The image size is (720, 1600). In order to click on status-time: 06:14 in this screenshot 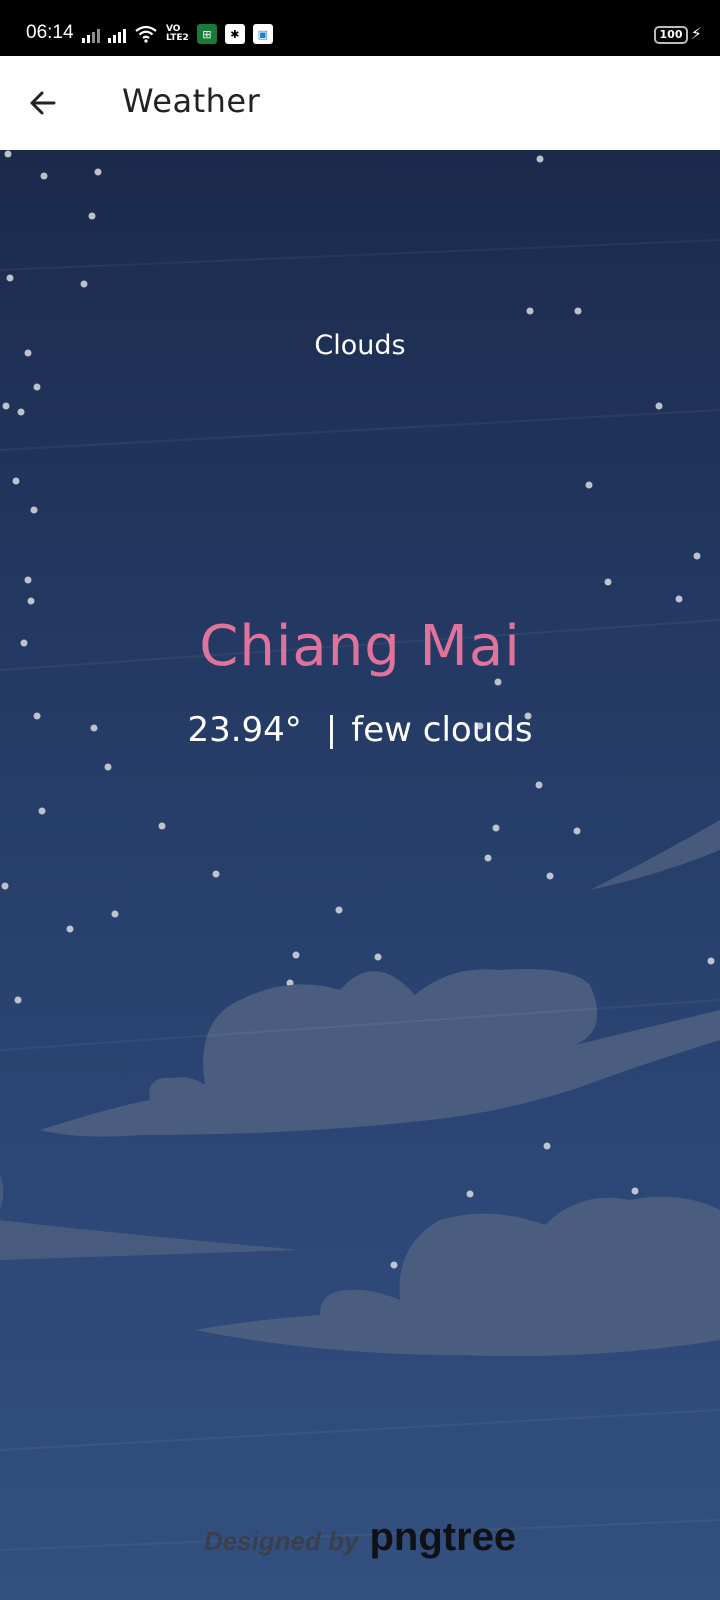, I will do `click(50, 32)`.